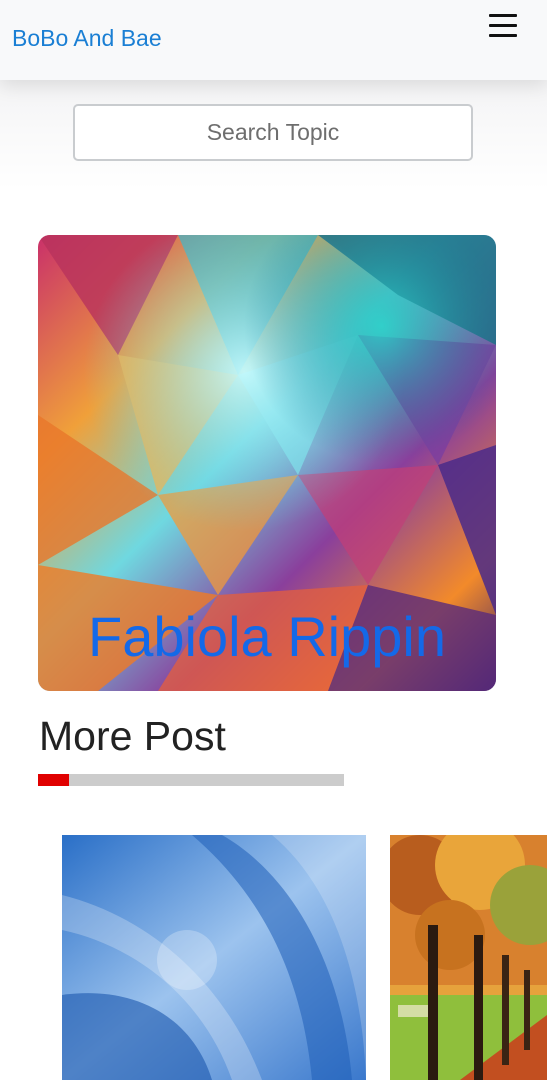 This screenshot has height=1080, width=547. I want to click on section-underline, so click(191, 780).